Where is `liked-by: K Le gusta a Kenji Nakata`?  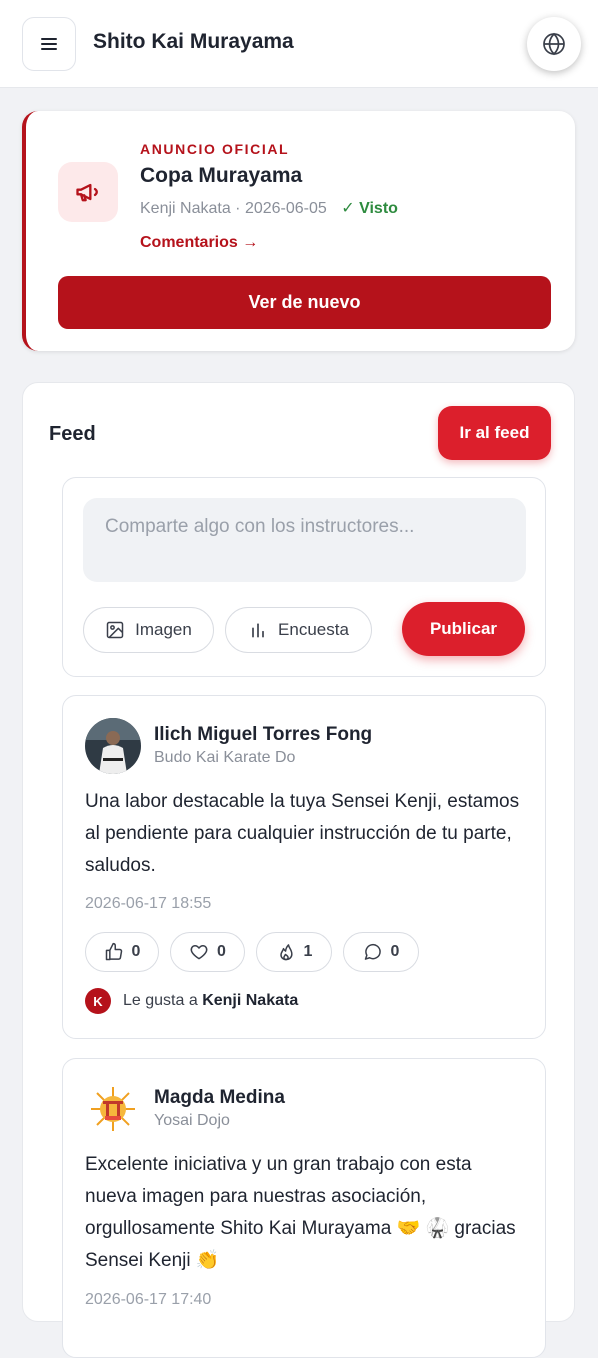
liked-by: K Le gusta a Kenji Nakata is located at coordinates (191, 1001).